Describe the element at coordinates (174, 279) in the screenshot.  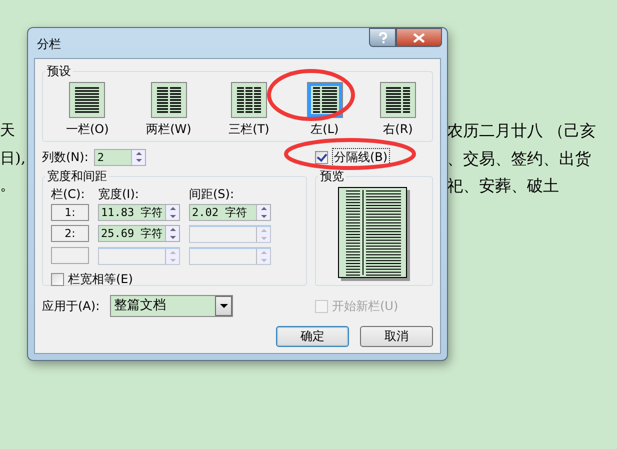
I see `equal-width-checkbox: 栏宽相等(E)` at that location.